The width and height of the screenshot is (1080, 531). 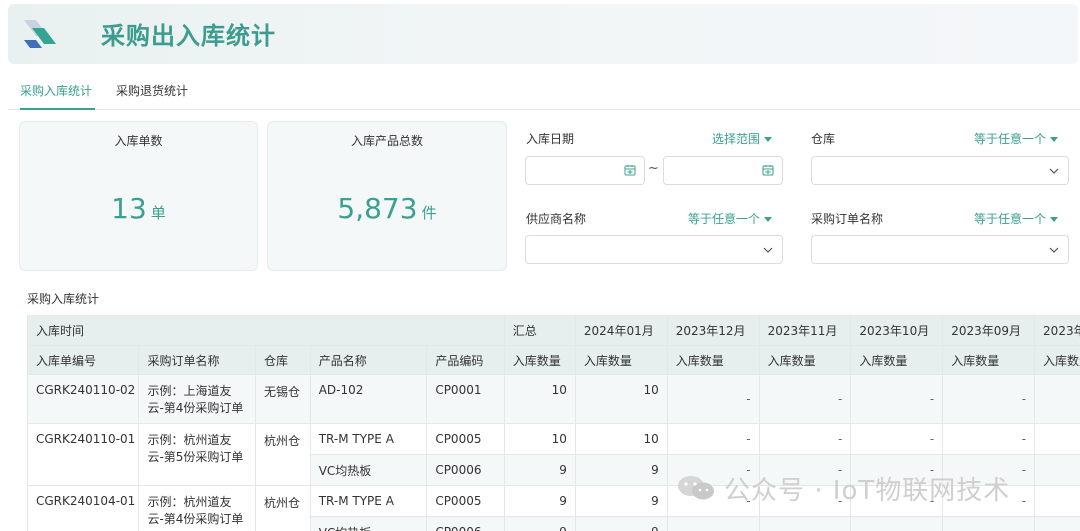 I want to click on cell-order: 示例：杭州道友云-第4份采购订单, so click(x=197, y=508).